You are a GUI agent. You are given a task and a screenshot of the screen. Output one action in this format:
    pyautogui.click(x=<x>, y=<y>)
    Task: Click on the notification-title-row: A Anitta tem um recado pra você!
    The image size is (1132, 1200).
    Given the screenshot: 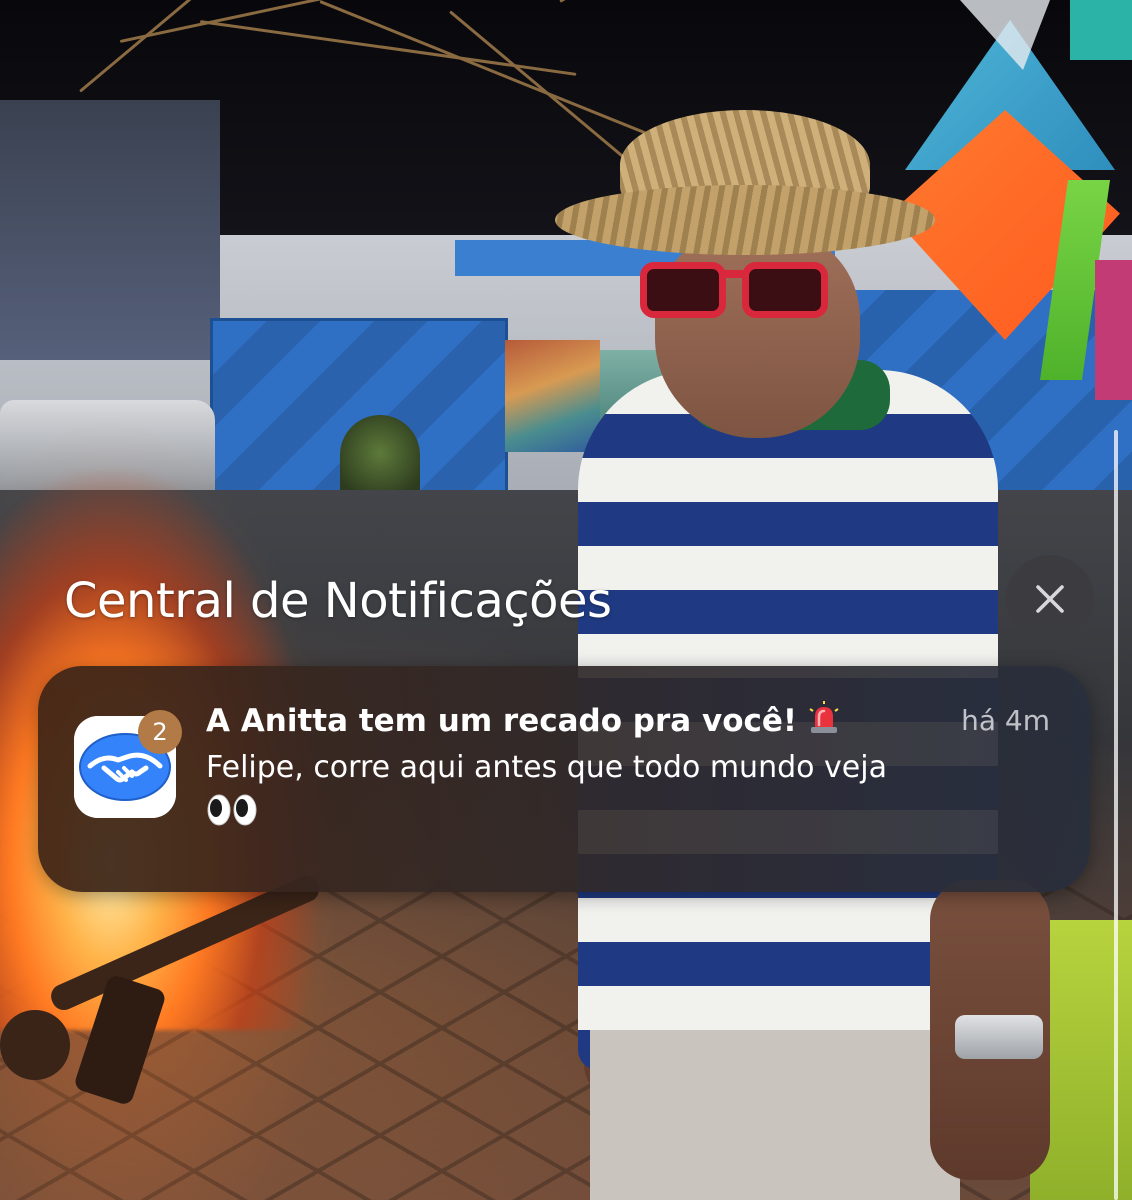 What is the action you would take?
    pyautogui.click(x=523, y=721)
    